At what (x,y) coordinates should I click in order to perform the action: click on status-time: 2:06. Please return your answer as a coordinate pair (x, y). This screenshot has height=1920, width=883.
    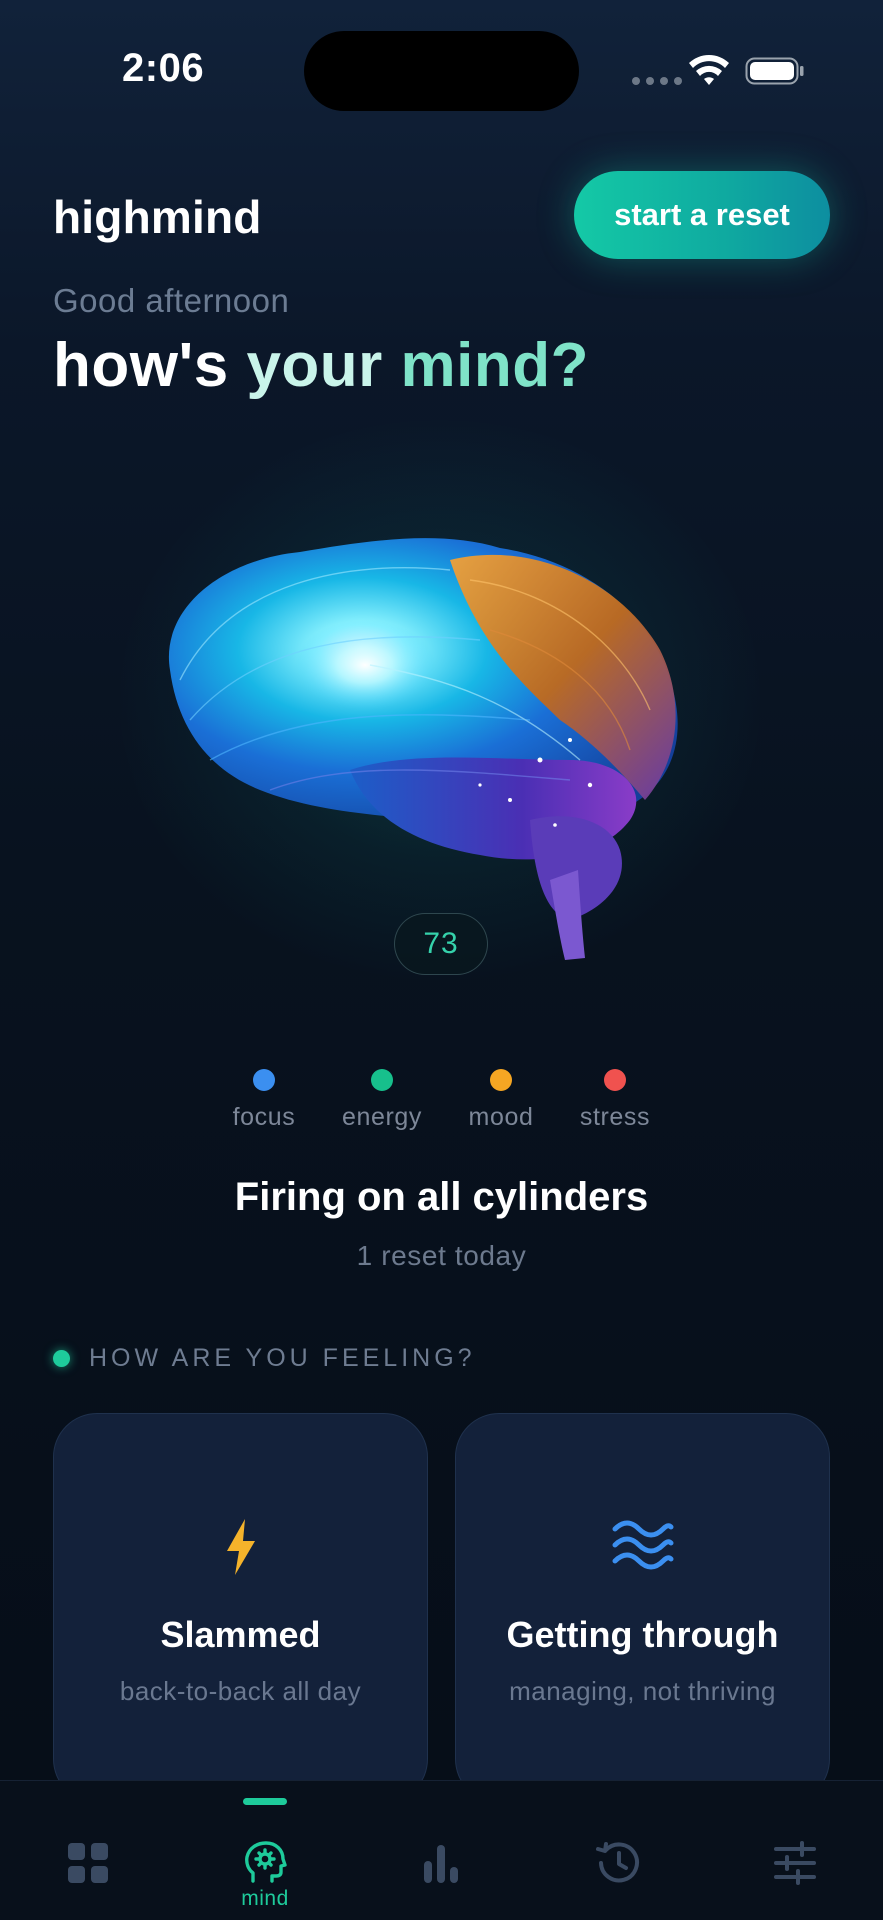
    Looking at the image, I should click on (163, 68).